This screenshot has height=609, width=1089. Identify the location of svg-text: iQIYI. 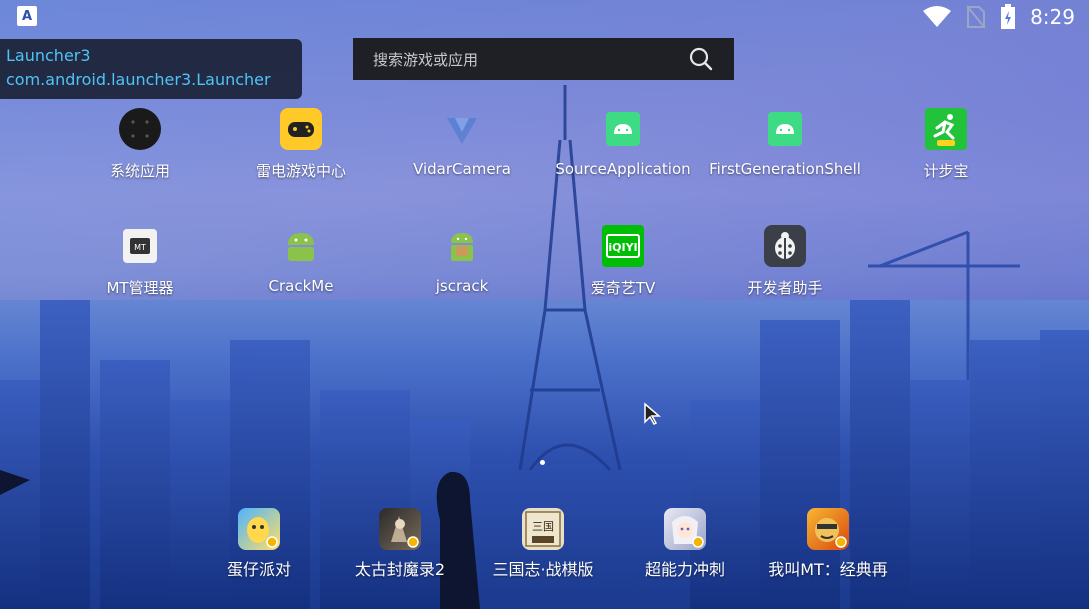
(622, 247).